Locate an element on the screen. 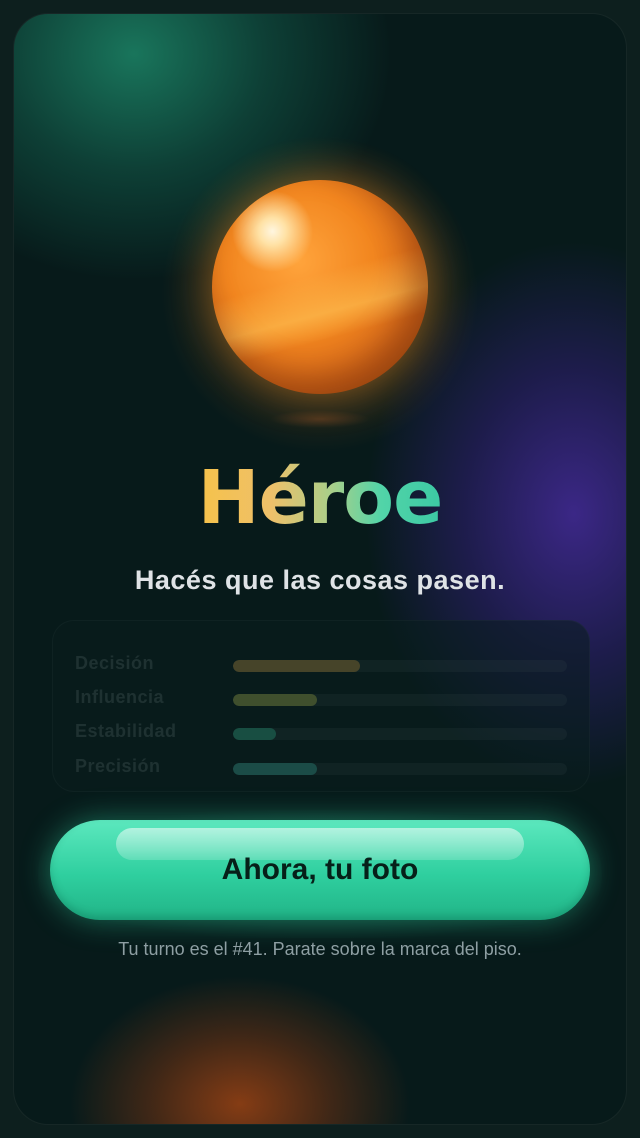 The height and width of the screenshot is (1138, 640). stat-label: Influencia is located at coordinates (120, 697).